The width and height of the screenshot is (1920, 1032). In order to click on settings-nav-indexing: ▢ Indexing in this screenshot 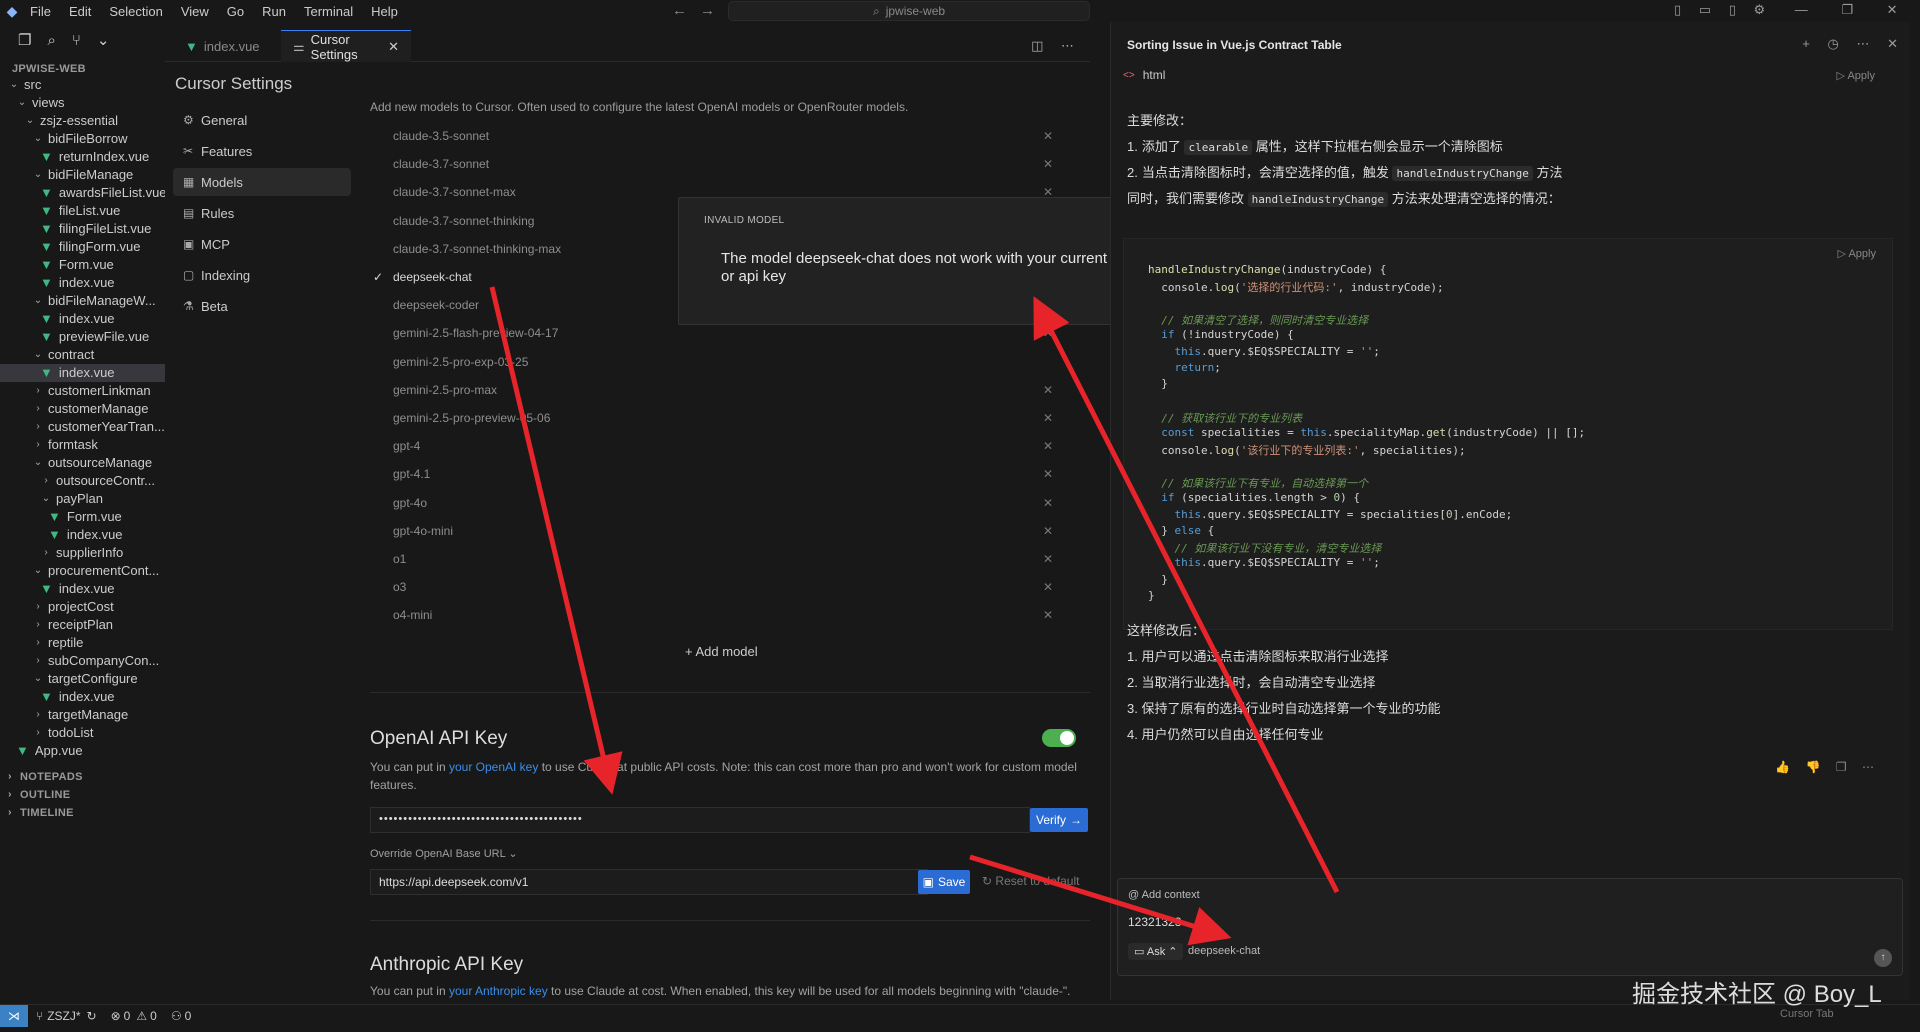, I will do `click(262, 275)`.